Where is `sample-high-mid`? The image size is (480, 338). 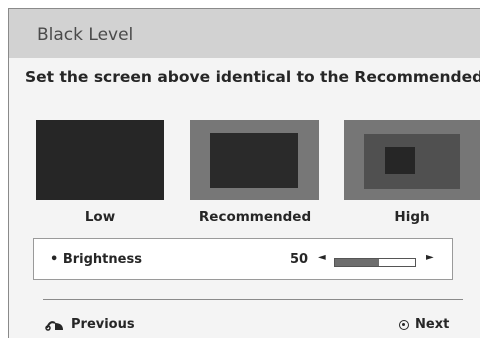
sample-high-mid is located at coordinates (412, 161).